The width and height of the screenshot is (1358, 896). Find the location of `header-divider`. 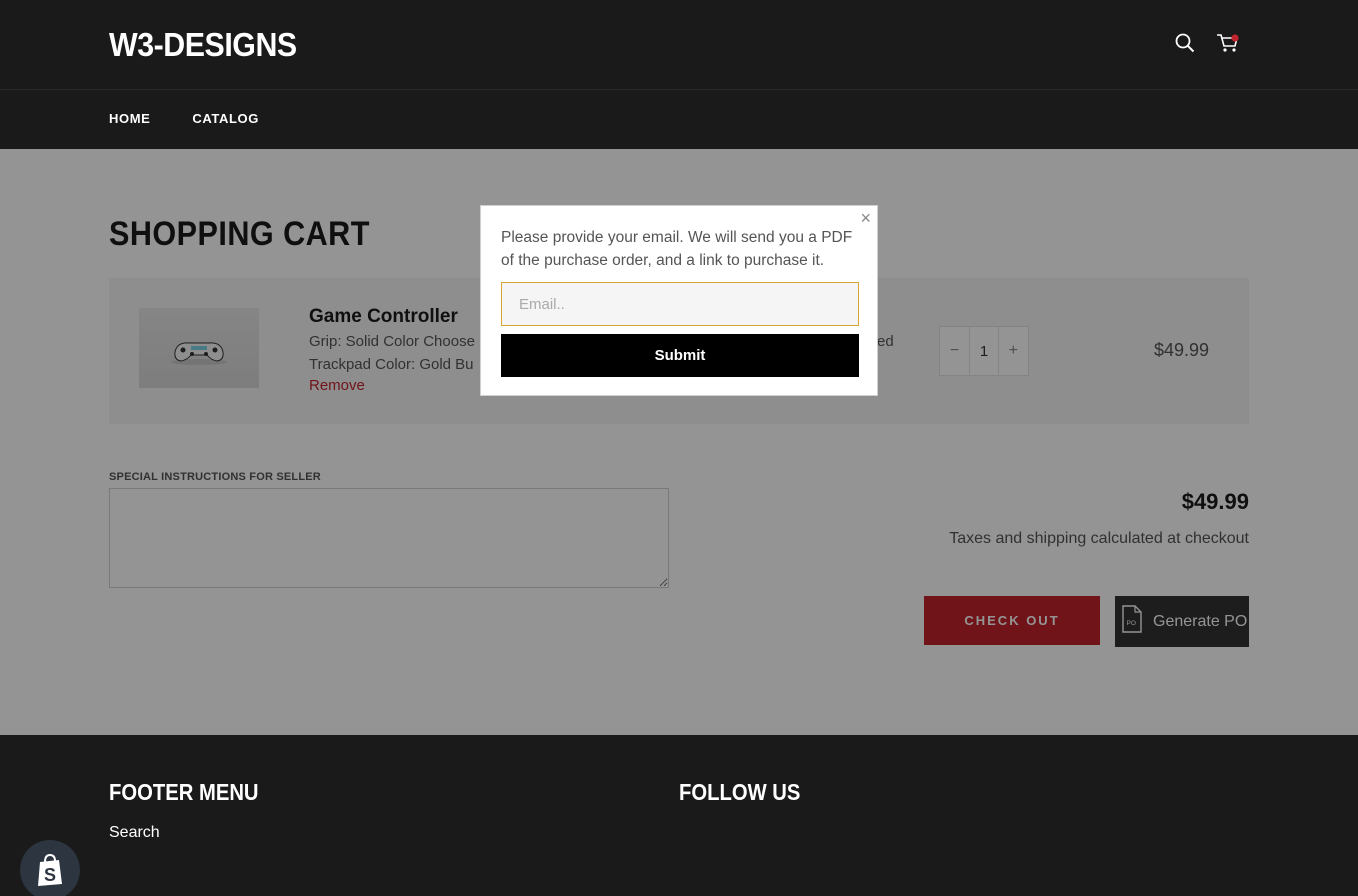

header-divider is located at coordinates (679, 89).